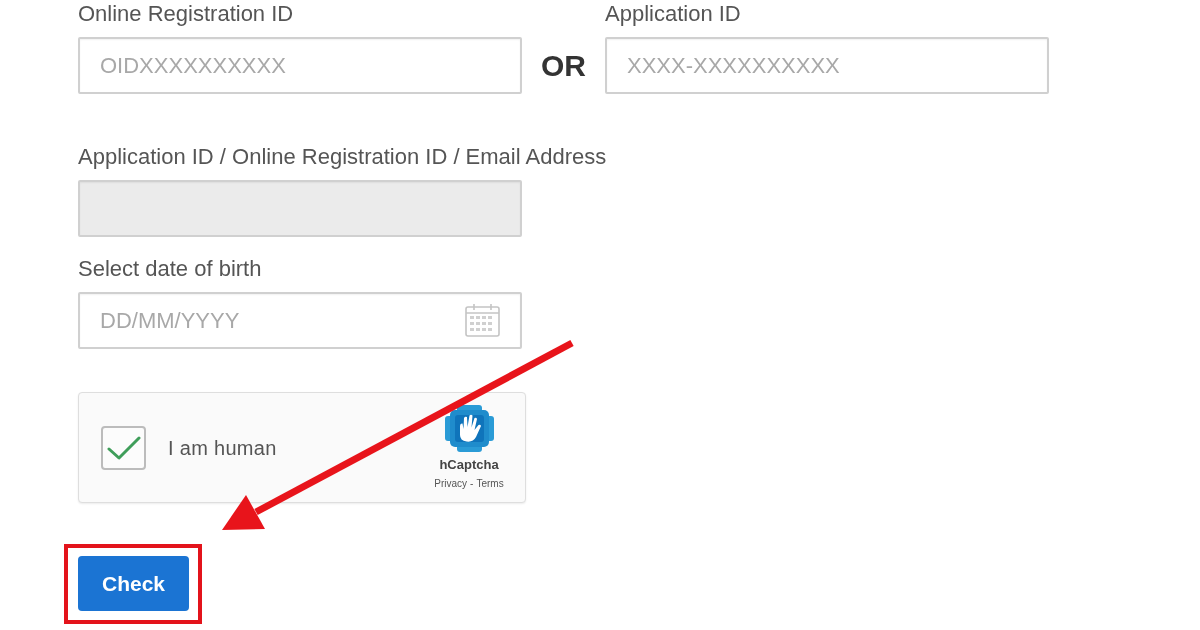  Describe the element at coordinates (222, 448) in the screenshot. I see `captcha-label: I am human` at that location.